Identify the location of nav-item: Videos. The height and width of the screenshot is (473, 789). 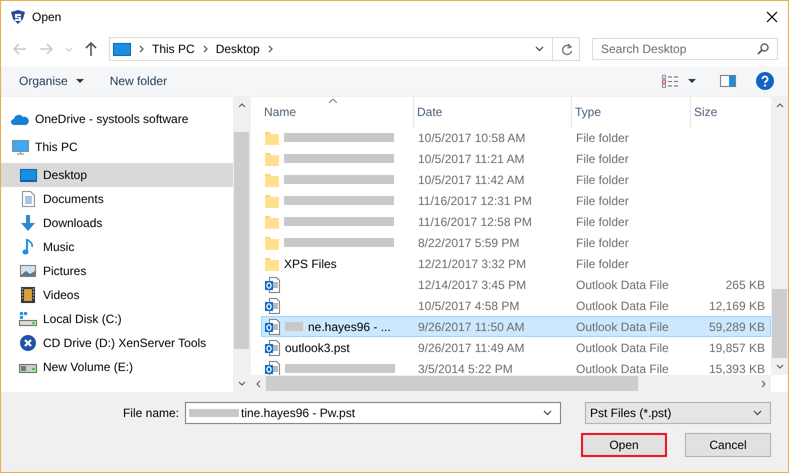
(117, 295).